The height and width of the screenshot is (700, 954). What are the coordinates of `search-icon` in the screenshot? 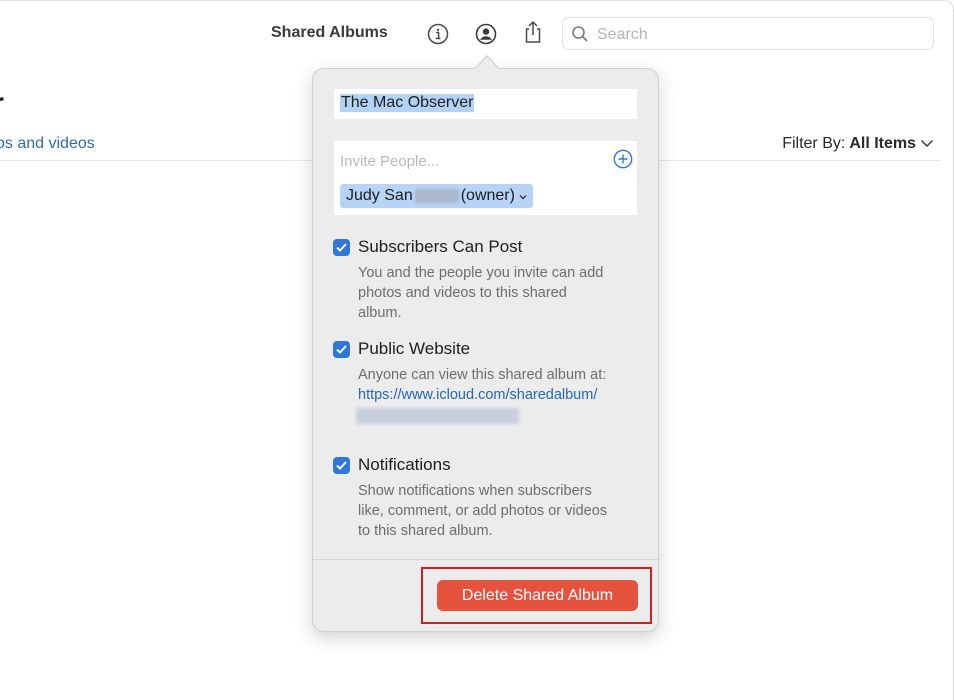 It's located at (580, 36).